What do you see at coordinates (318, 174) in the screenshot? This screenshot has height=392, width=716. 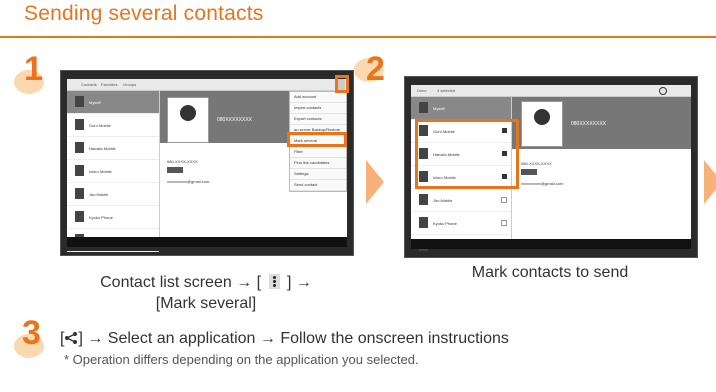 I see `menu-item: Settings` at bounding box center [318, 174].